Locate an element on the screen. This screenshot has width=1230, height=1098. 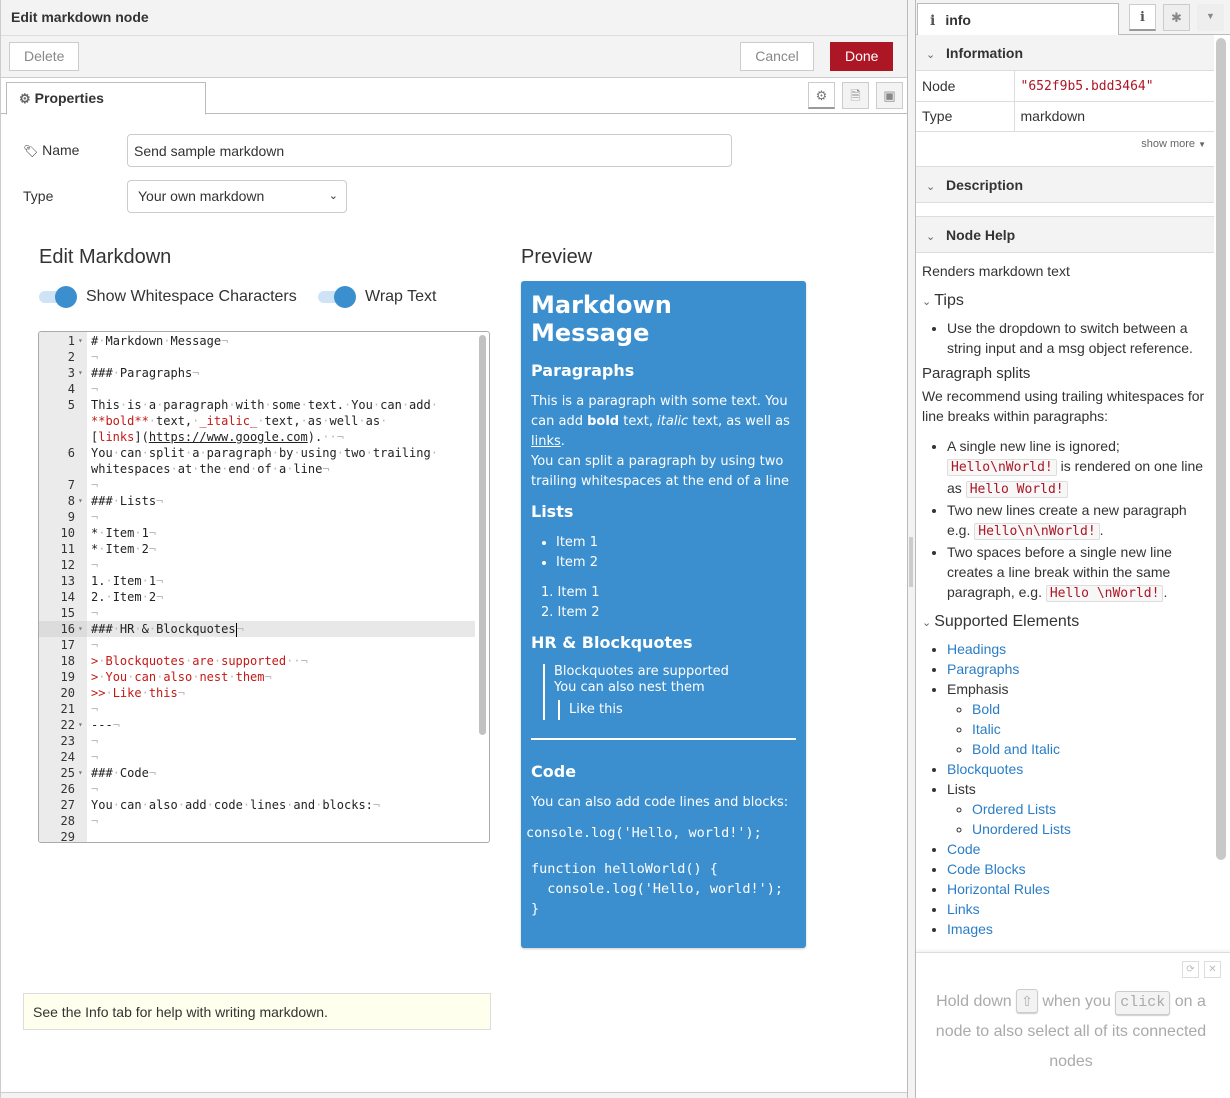
list-item: Item 2 is located at coordinates (668, 613).